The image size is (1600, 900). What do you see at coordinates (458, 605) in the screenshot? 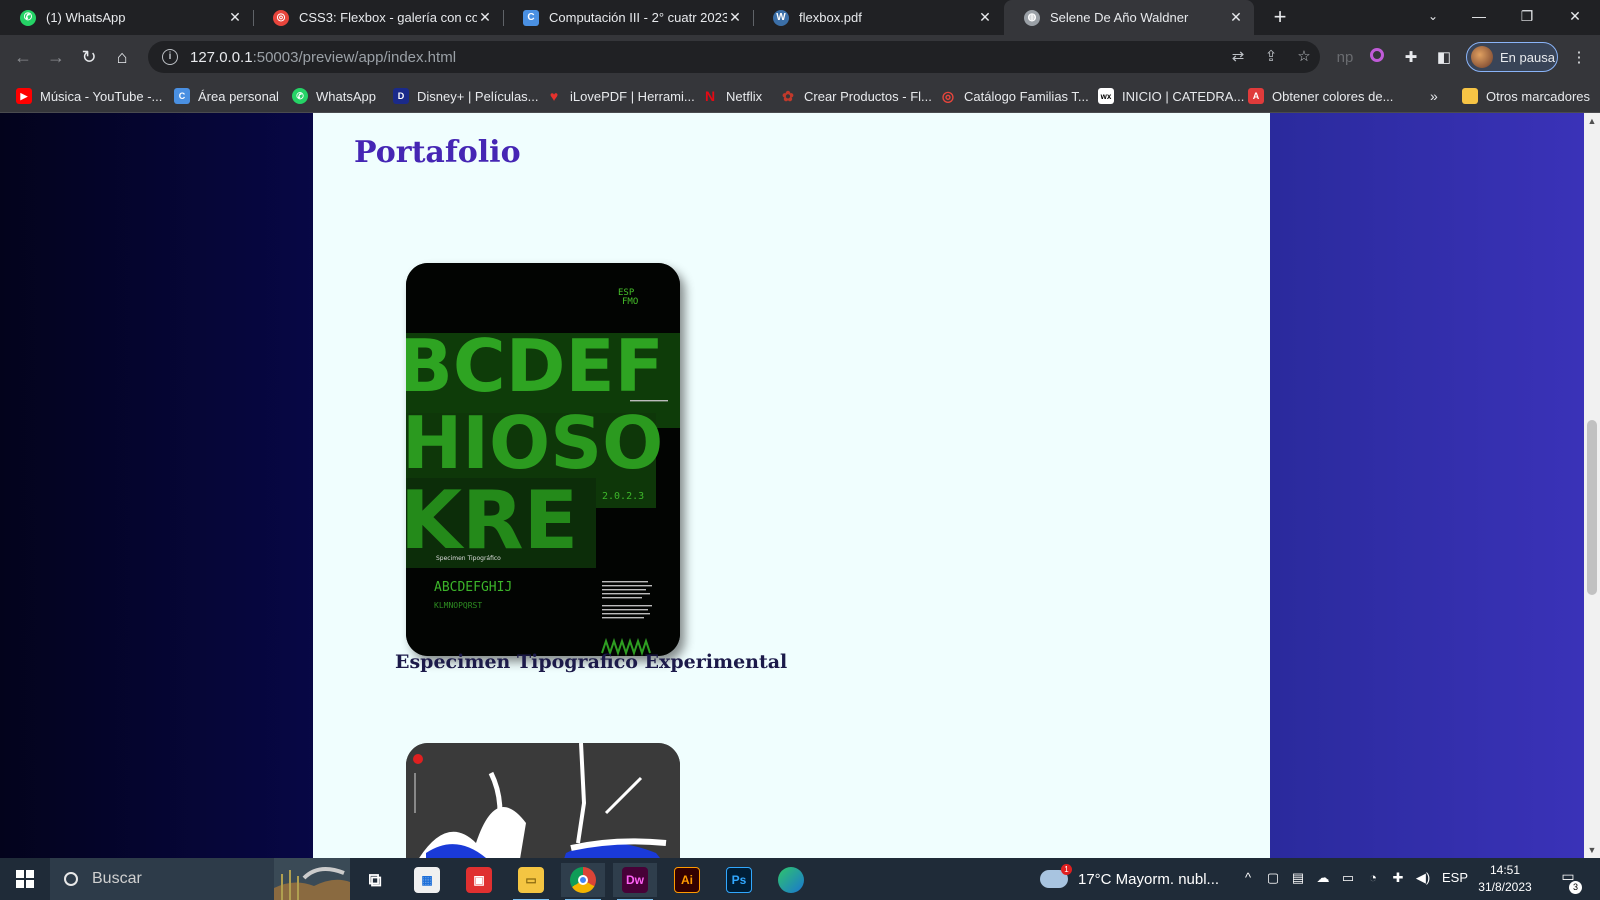
I see `poster-alphabet-2: KLMNOPQRST` at bounding box center [458, 605].